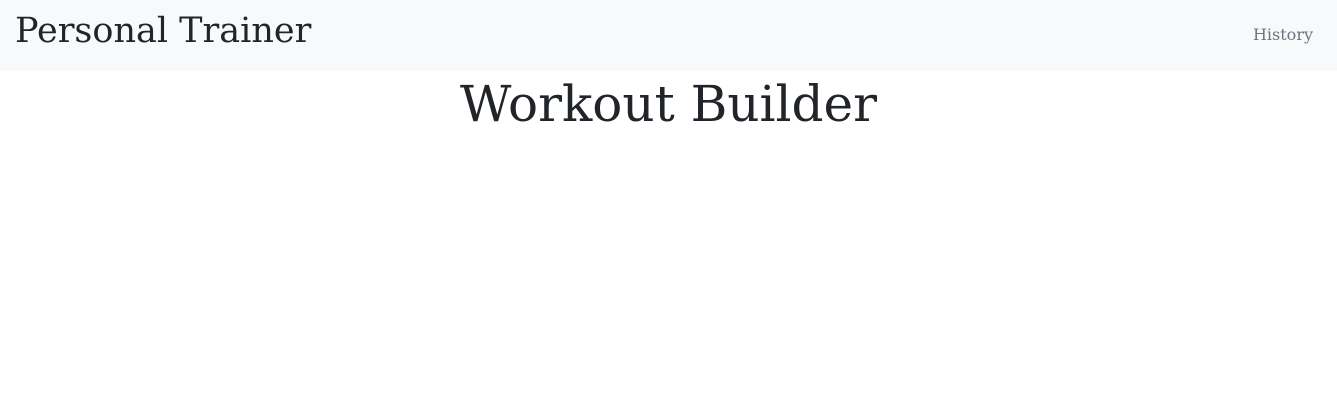 The image size is (1337, 408). What do you see at coordinates (1283, 35) in the screenshot?
I see `nav-link-history: History` at bounding box center [1283, 35].